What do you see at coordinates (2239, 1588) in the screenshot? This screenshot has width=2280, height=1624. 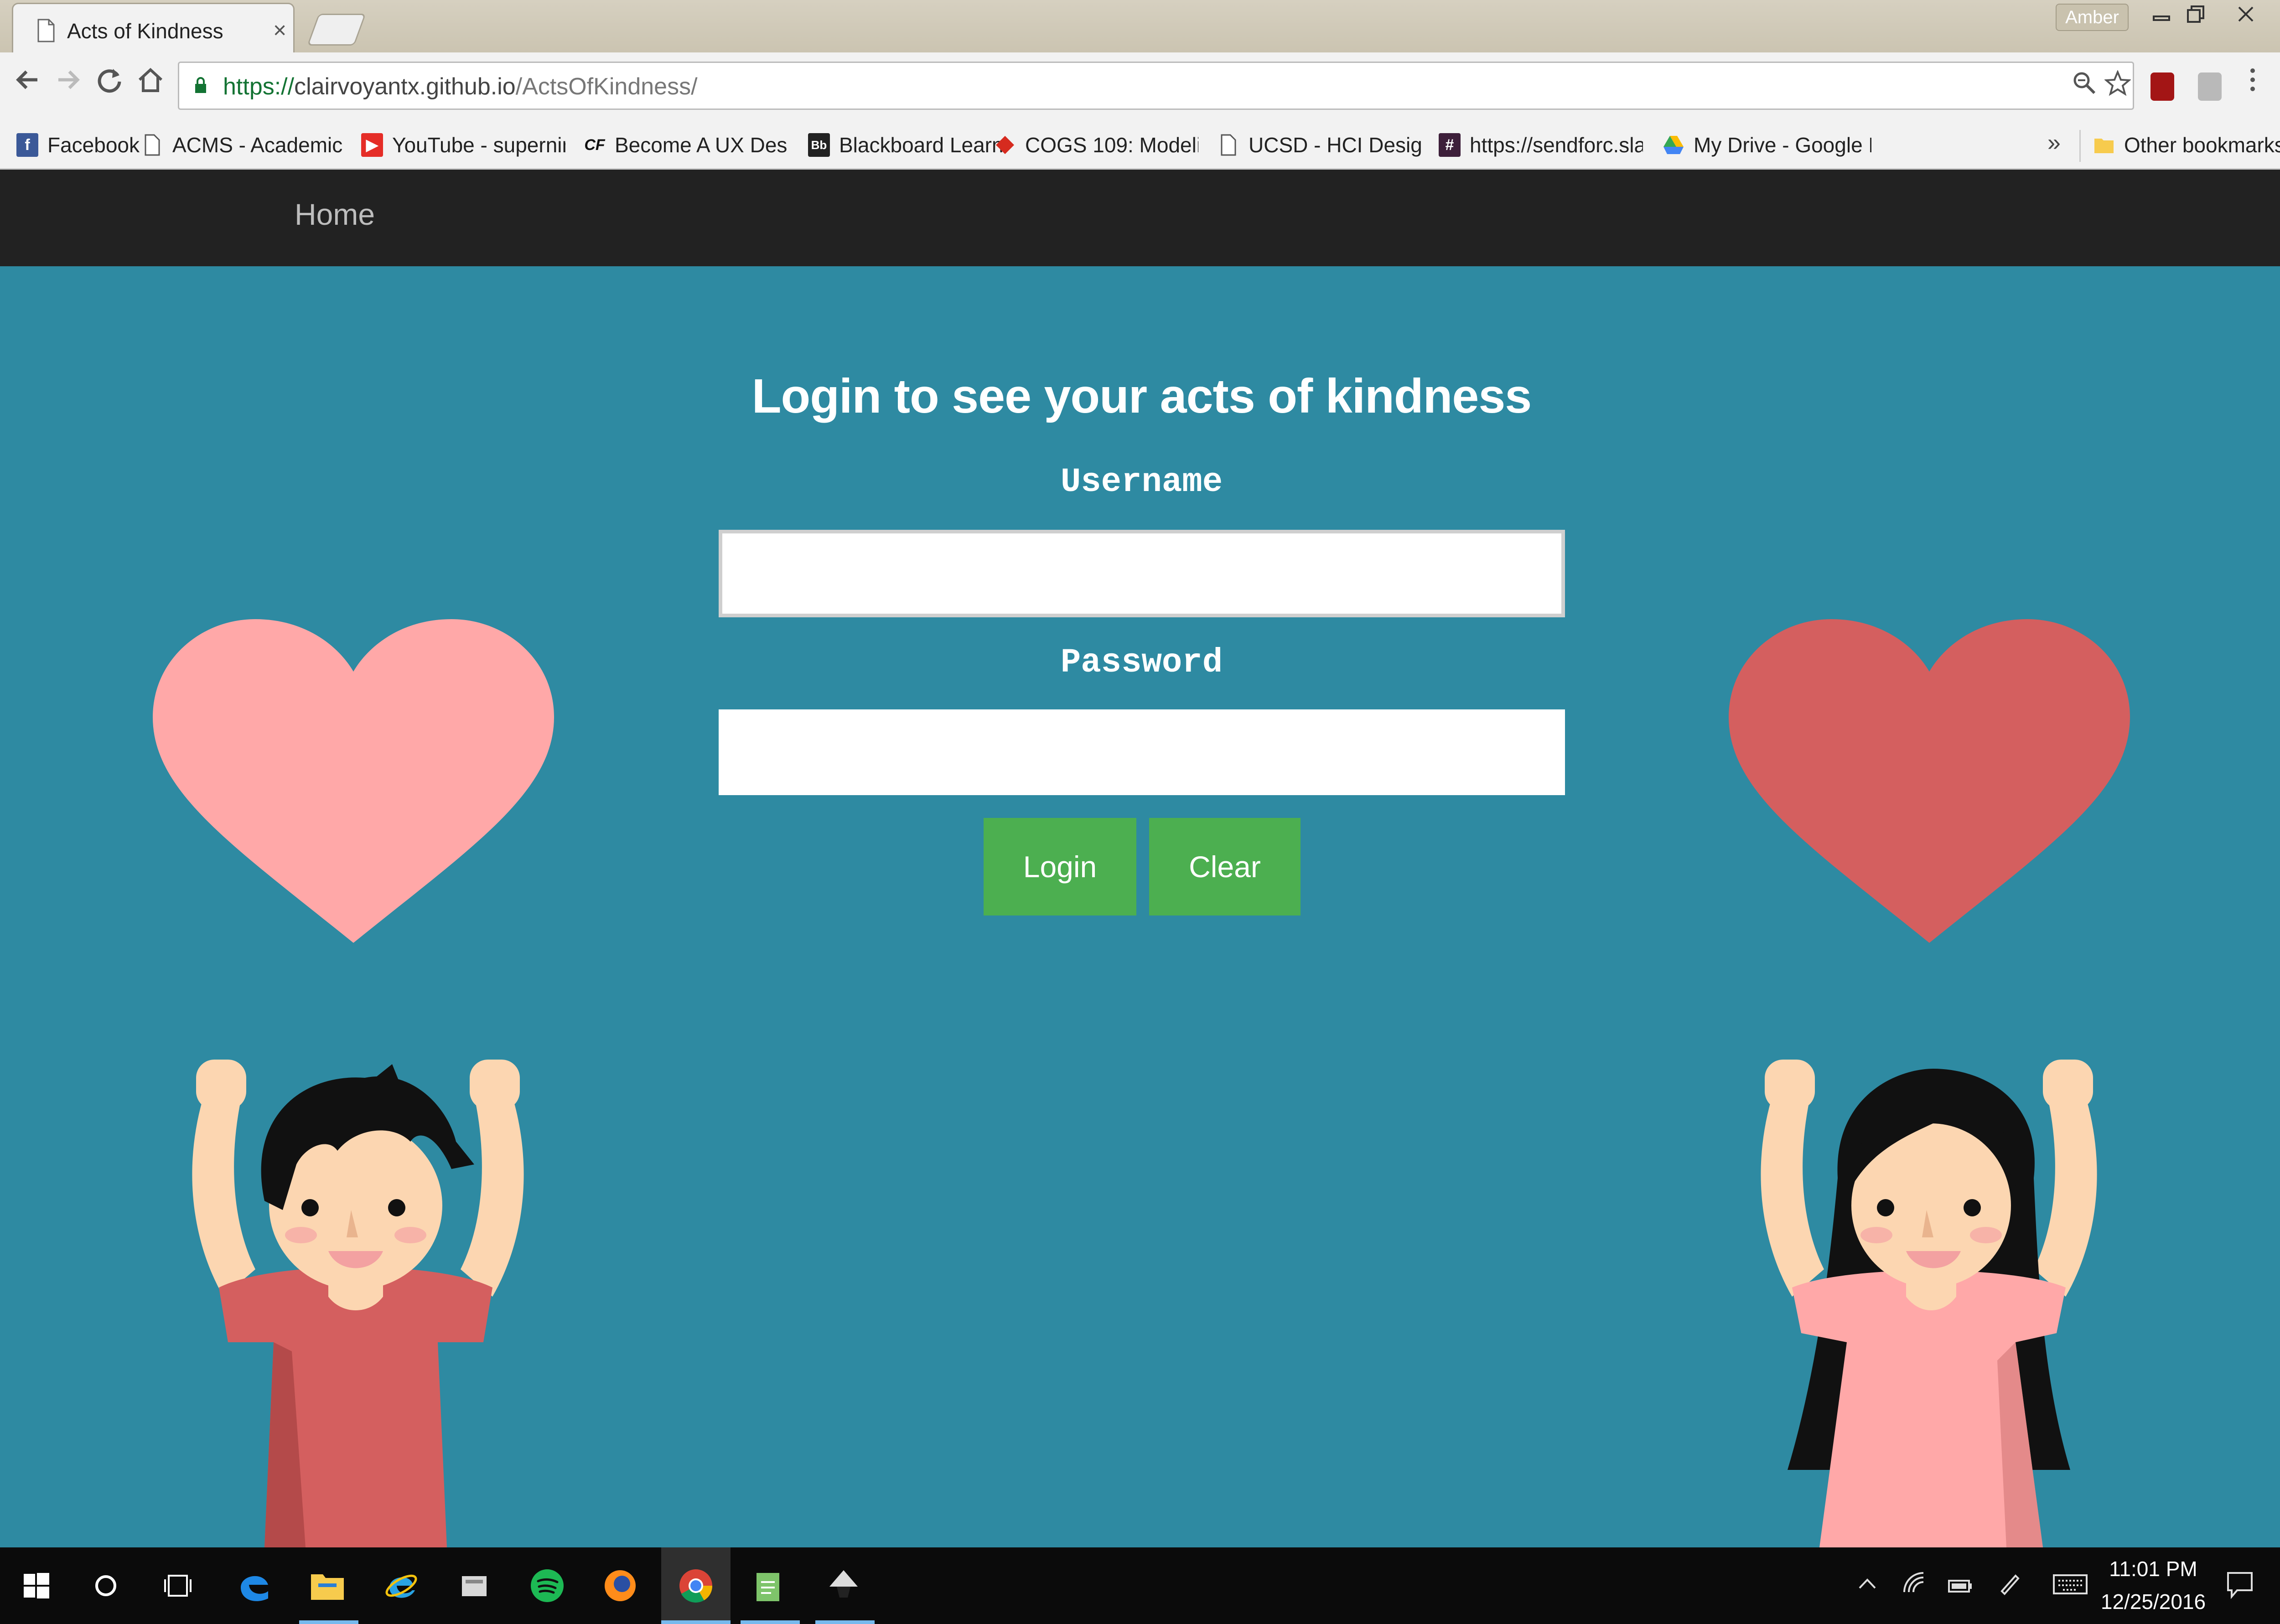 I see `action-center-icon` at bounding box center [2239, 1588].